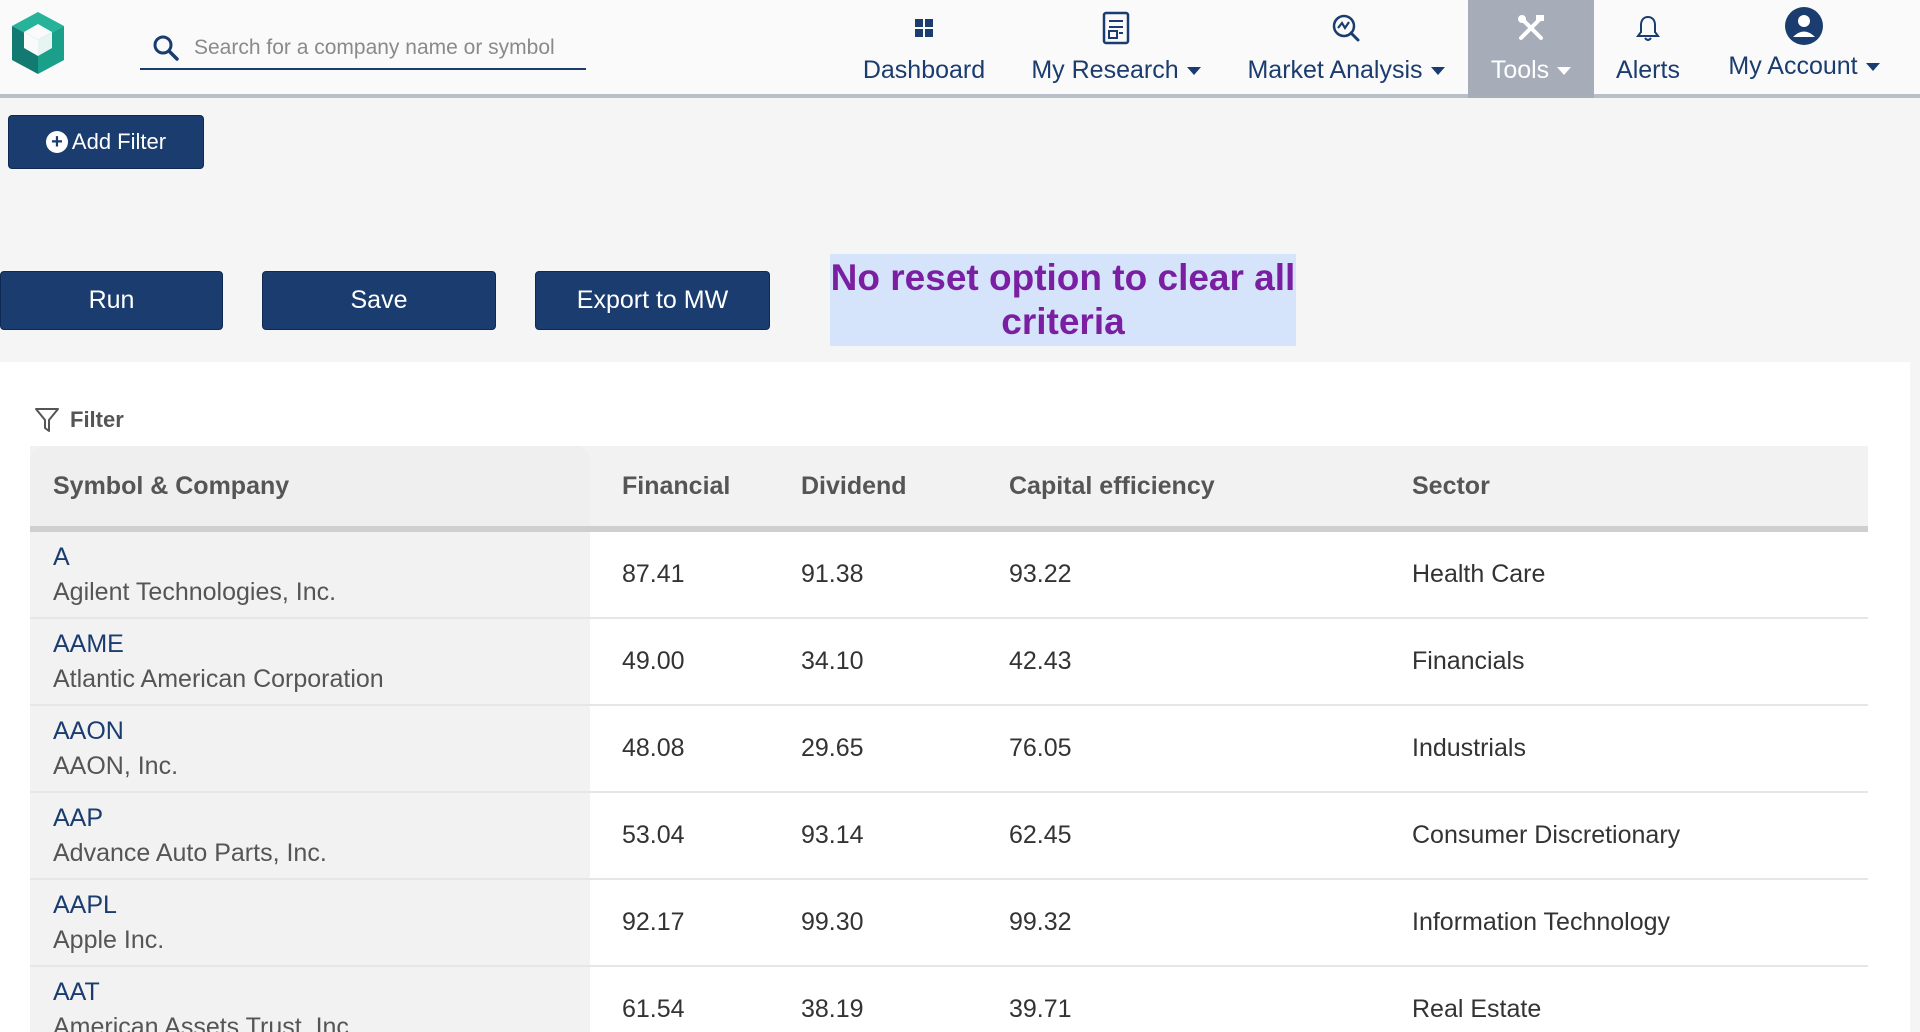  What do you see at coordinates (1648, 70) in the screenshot?
I see `nav-alerts-label: Alerts` at bounding box center [1648, 70].